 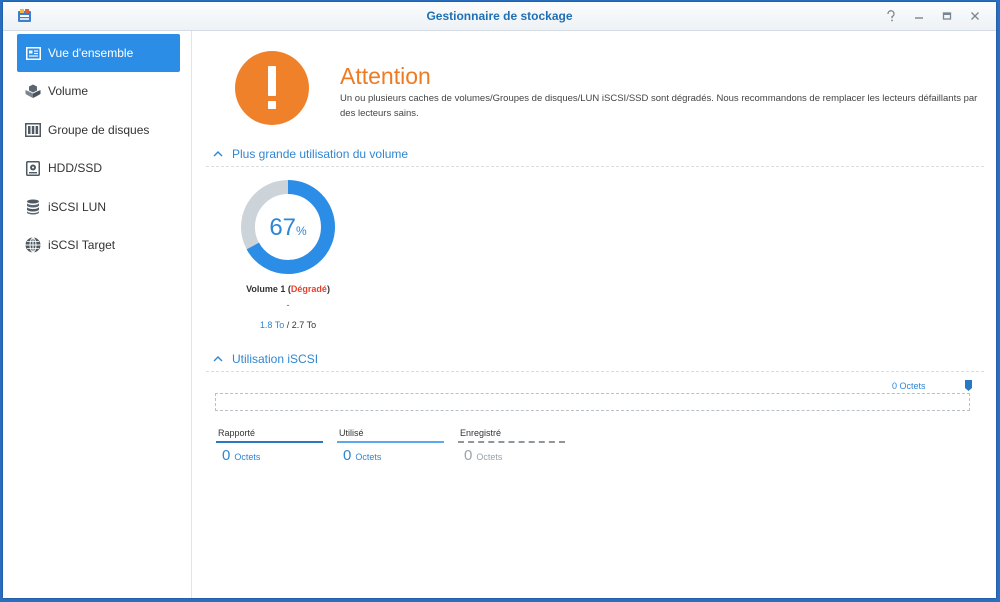 What do you see at coordinates (968, 385) in the screenshot?
I see `capacity-marker-icon` at bounding box center [968, 385].